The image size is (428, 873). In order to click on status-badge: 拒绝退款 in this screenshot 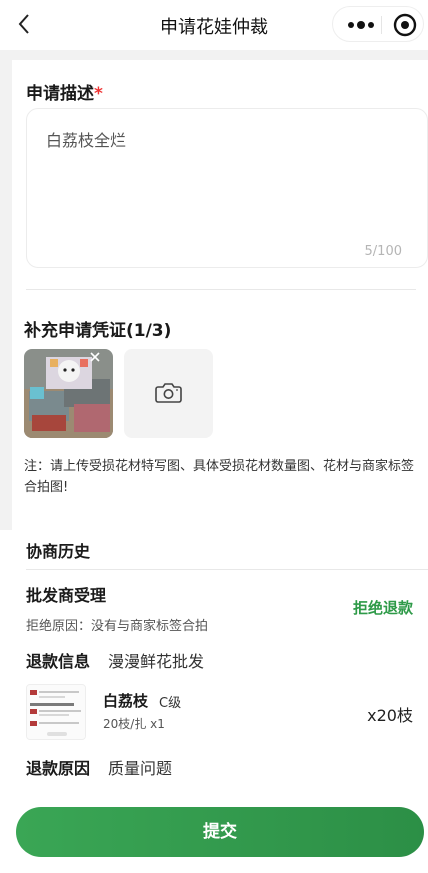, I will do `click(382, 608)`.